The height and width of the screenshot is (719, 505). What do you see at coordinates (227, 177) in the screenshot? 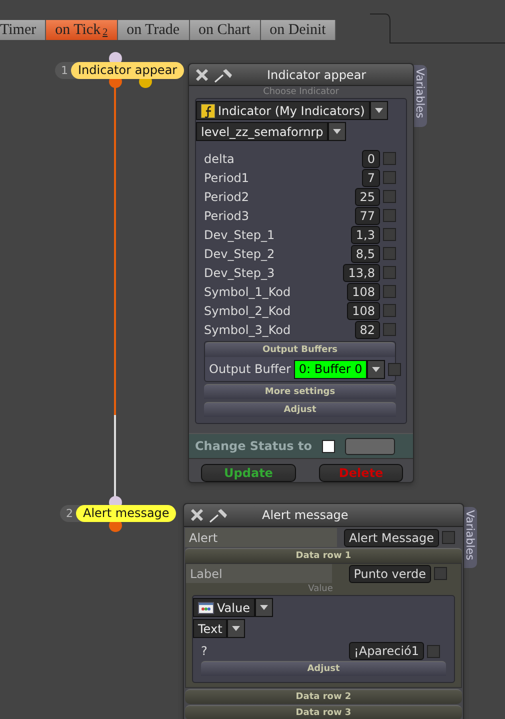
I see `param-label: Period1` at bounding box center [227, 177].